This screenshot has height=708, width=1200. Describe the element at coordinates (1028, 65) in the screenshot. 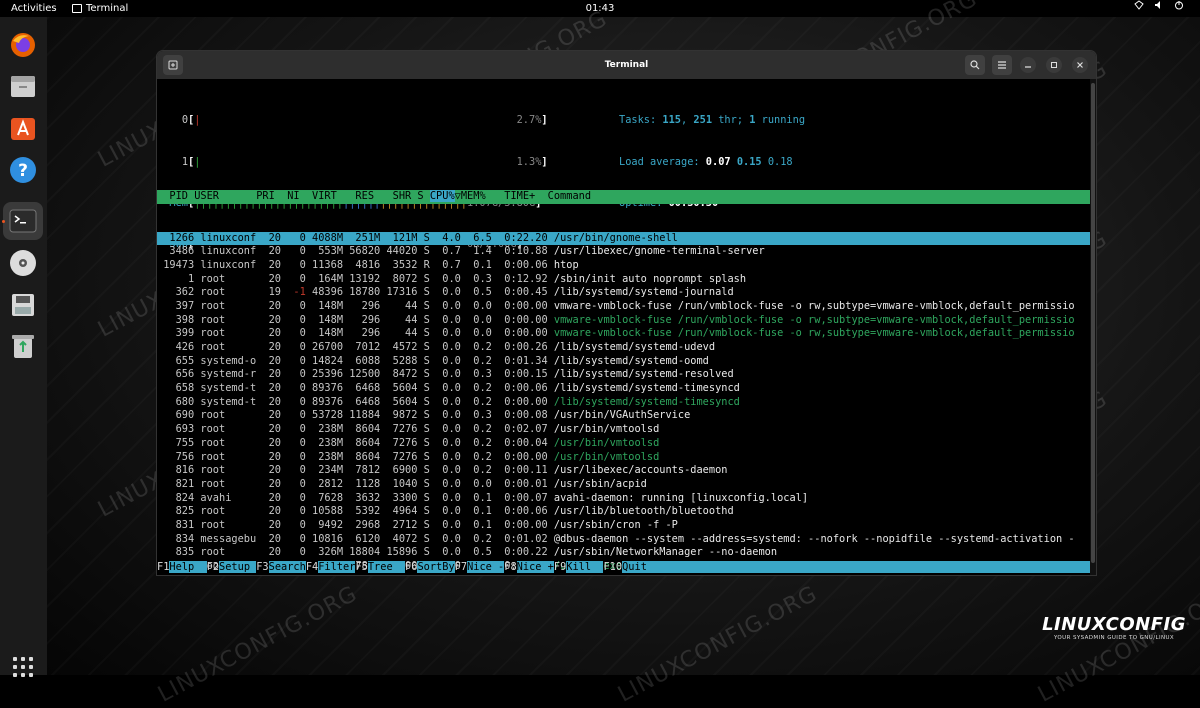

I see `minimize-button` at that location.